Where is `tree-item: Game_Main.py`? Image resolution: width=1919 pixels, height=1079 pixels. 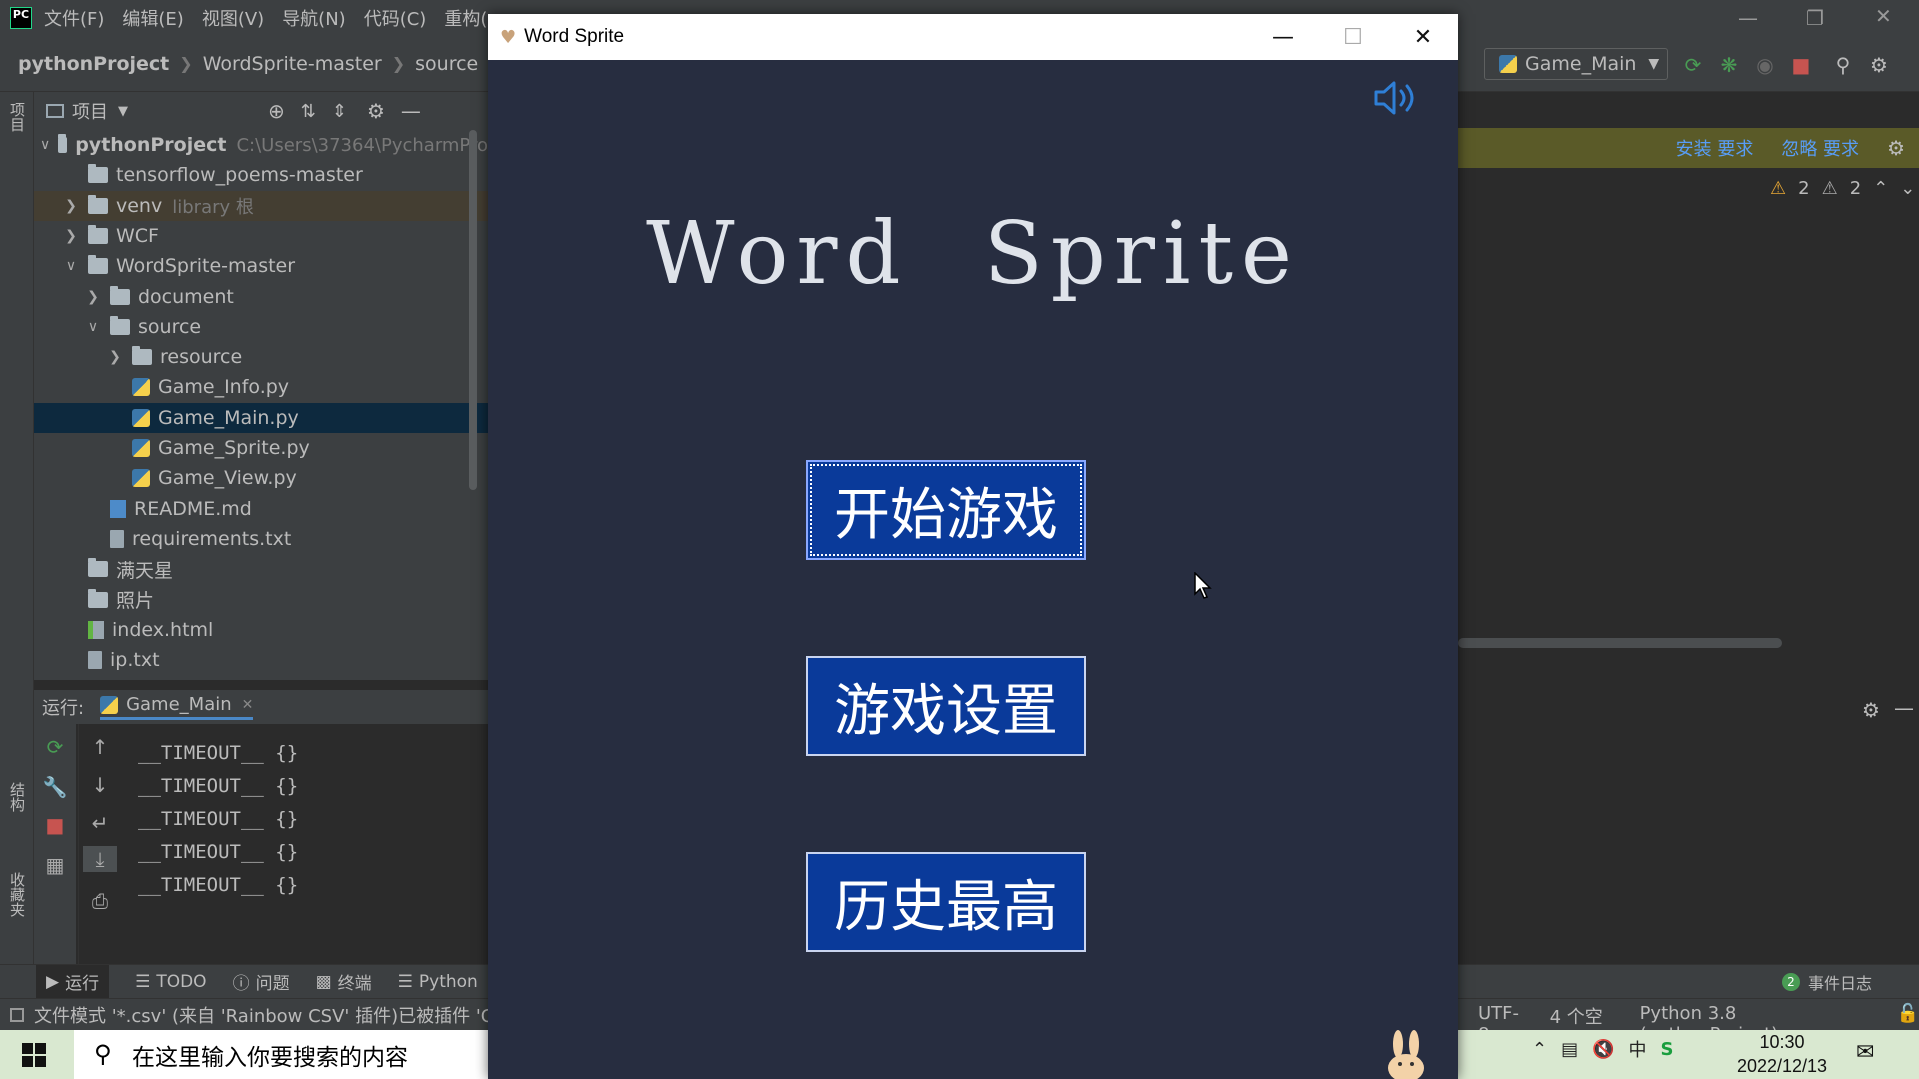 tree-item: Game_Main.py is located at coordinates (261, 417).